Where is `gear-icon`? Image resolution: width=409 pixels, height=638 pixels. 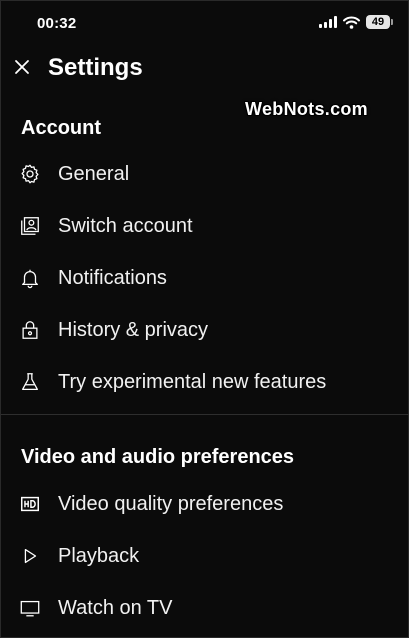
gear-icon is located at coordinates (30, 174).